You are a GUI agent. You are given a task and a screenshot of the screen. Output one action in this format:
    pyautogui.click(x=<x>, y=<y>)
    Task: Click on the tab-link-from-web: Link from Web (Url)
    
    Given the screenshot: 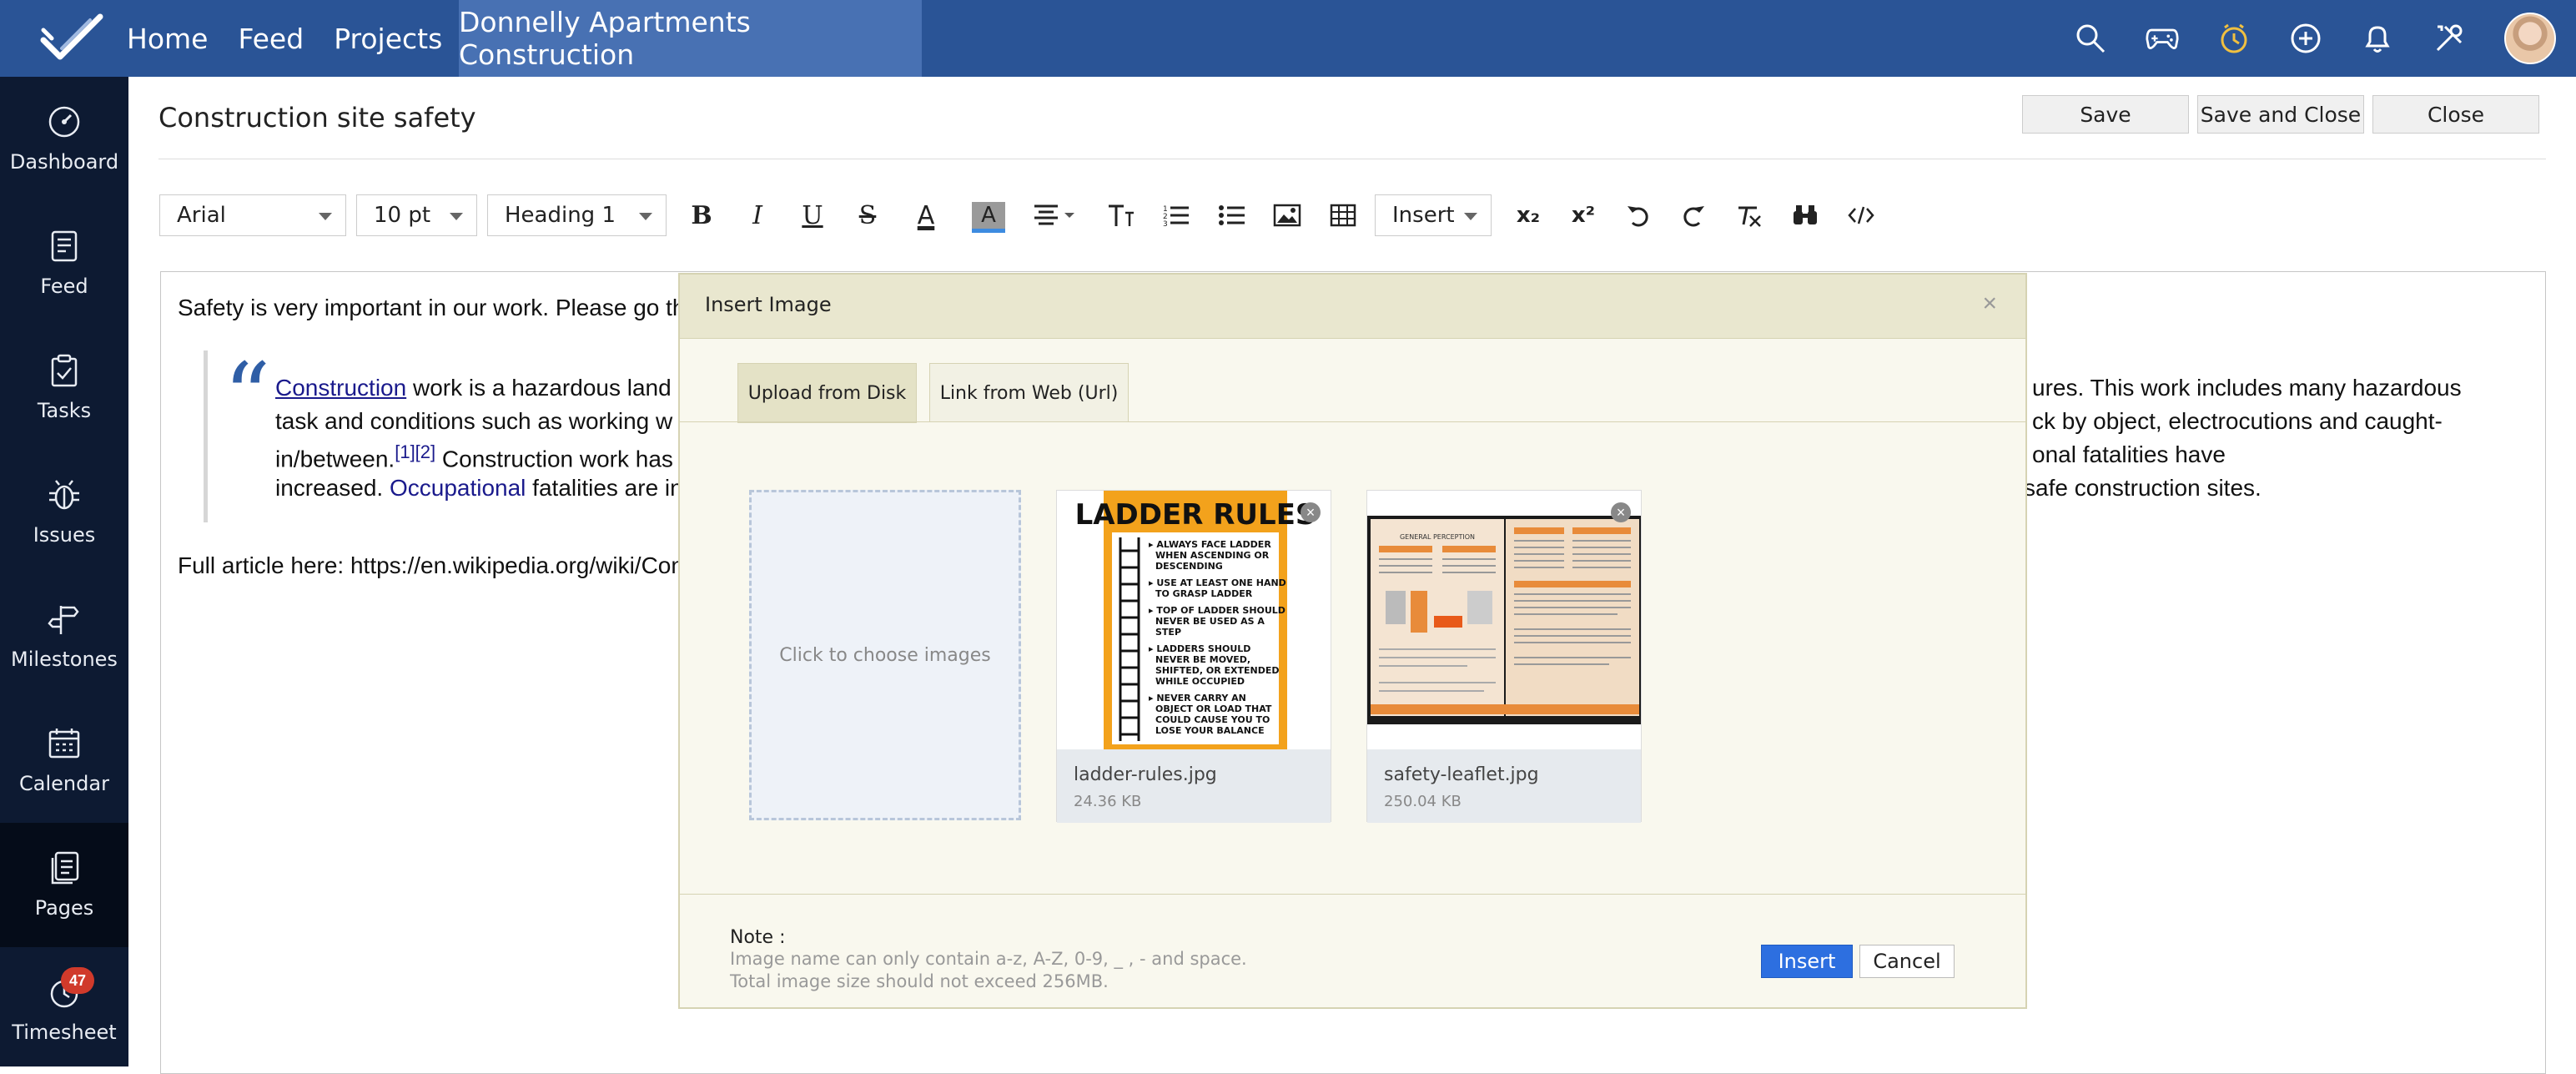 What is the action you would take?
    pyautogui.click(x=1029, y=392)
    